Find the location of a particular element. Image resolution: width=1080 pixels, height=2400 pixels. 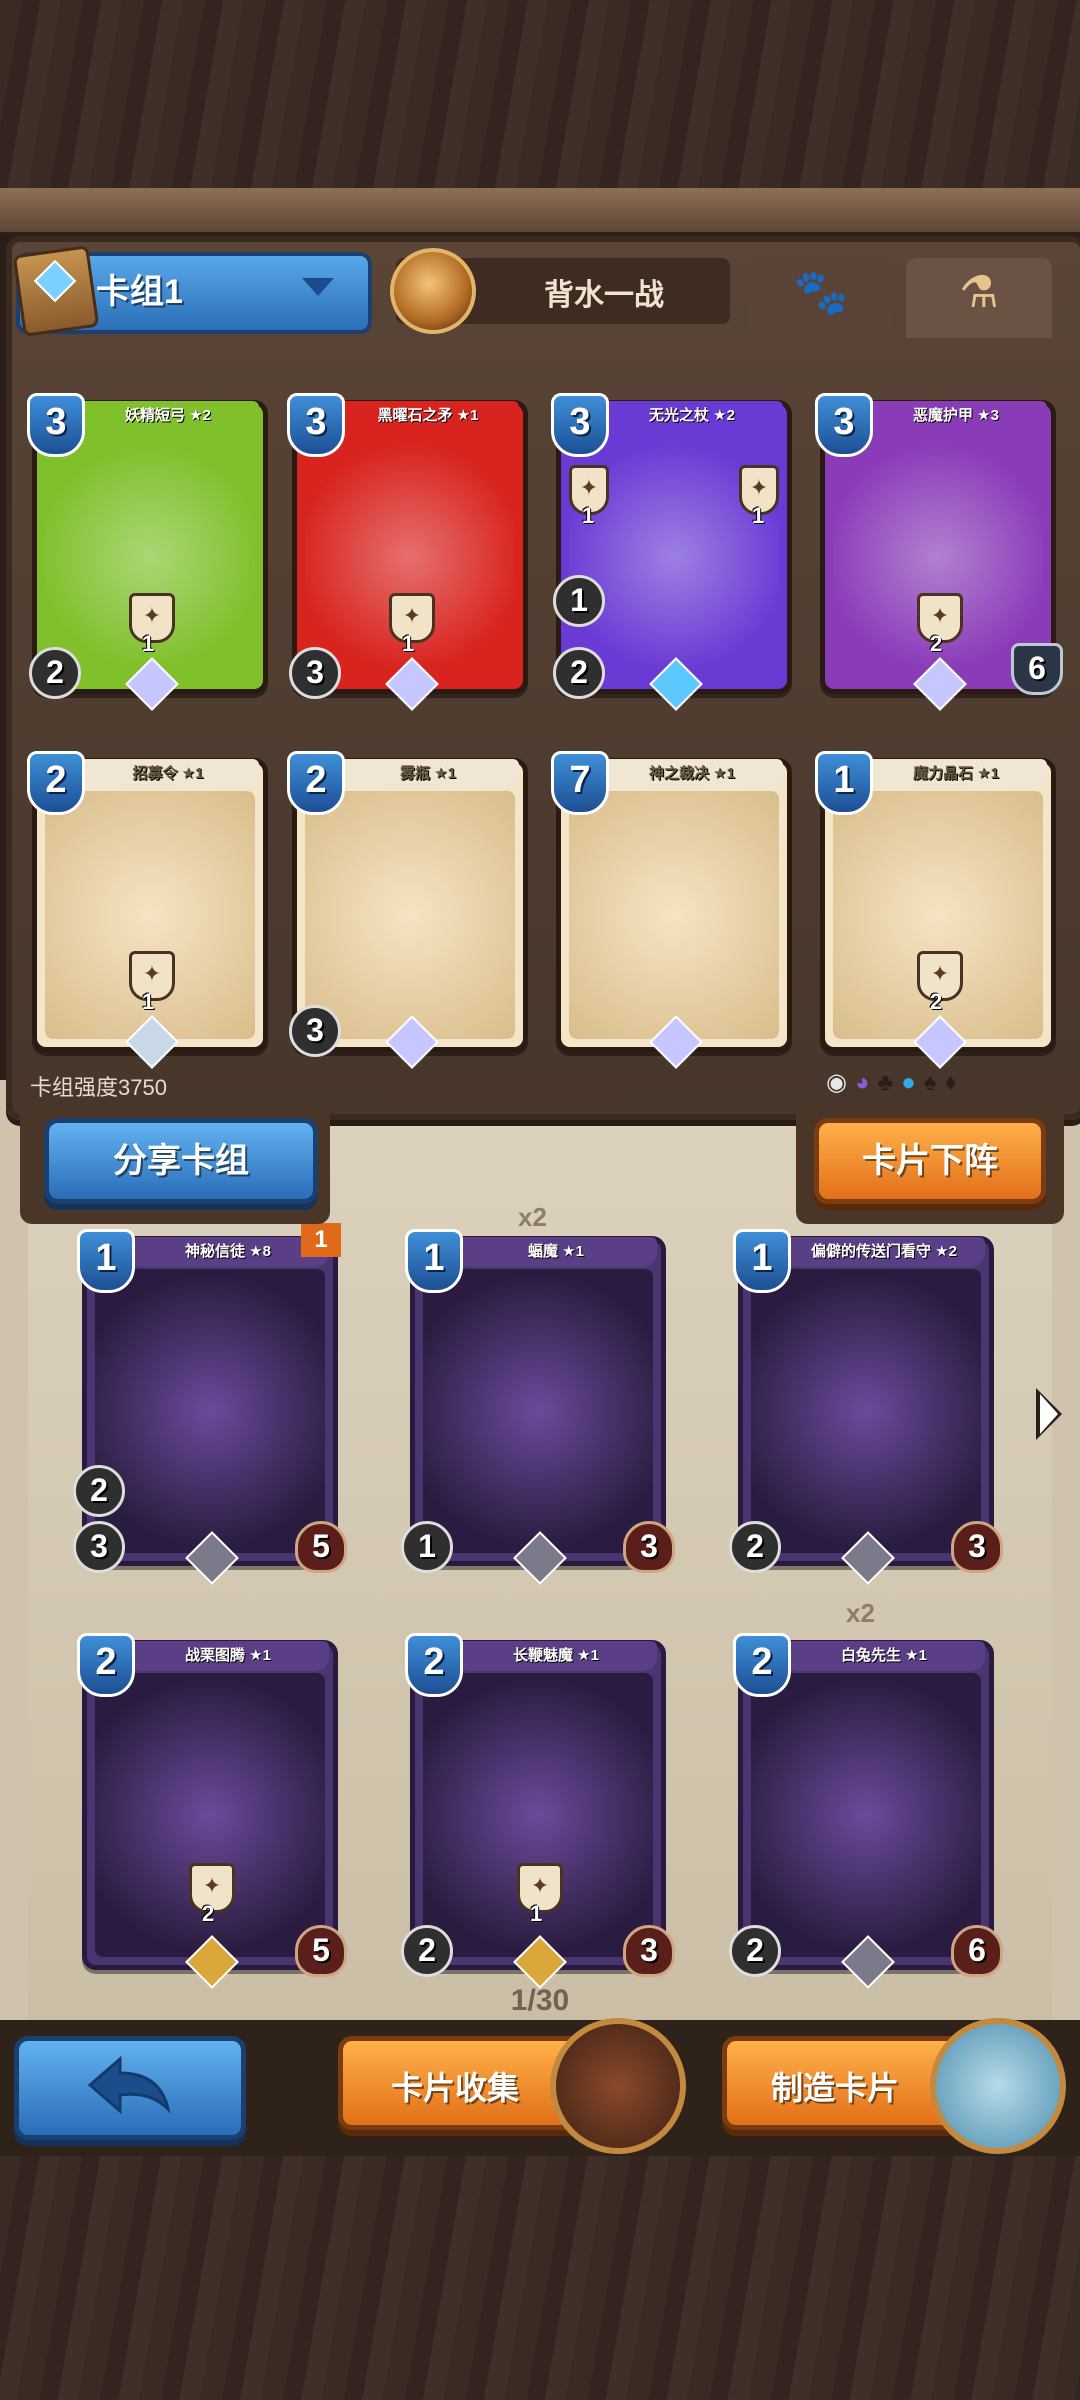

card-name: 长鞭魅魔 ★1 is located at coordinates (556, 1656).